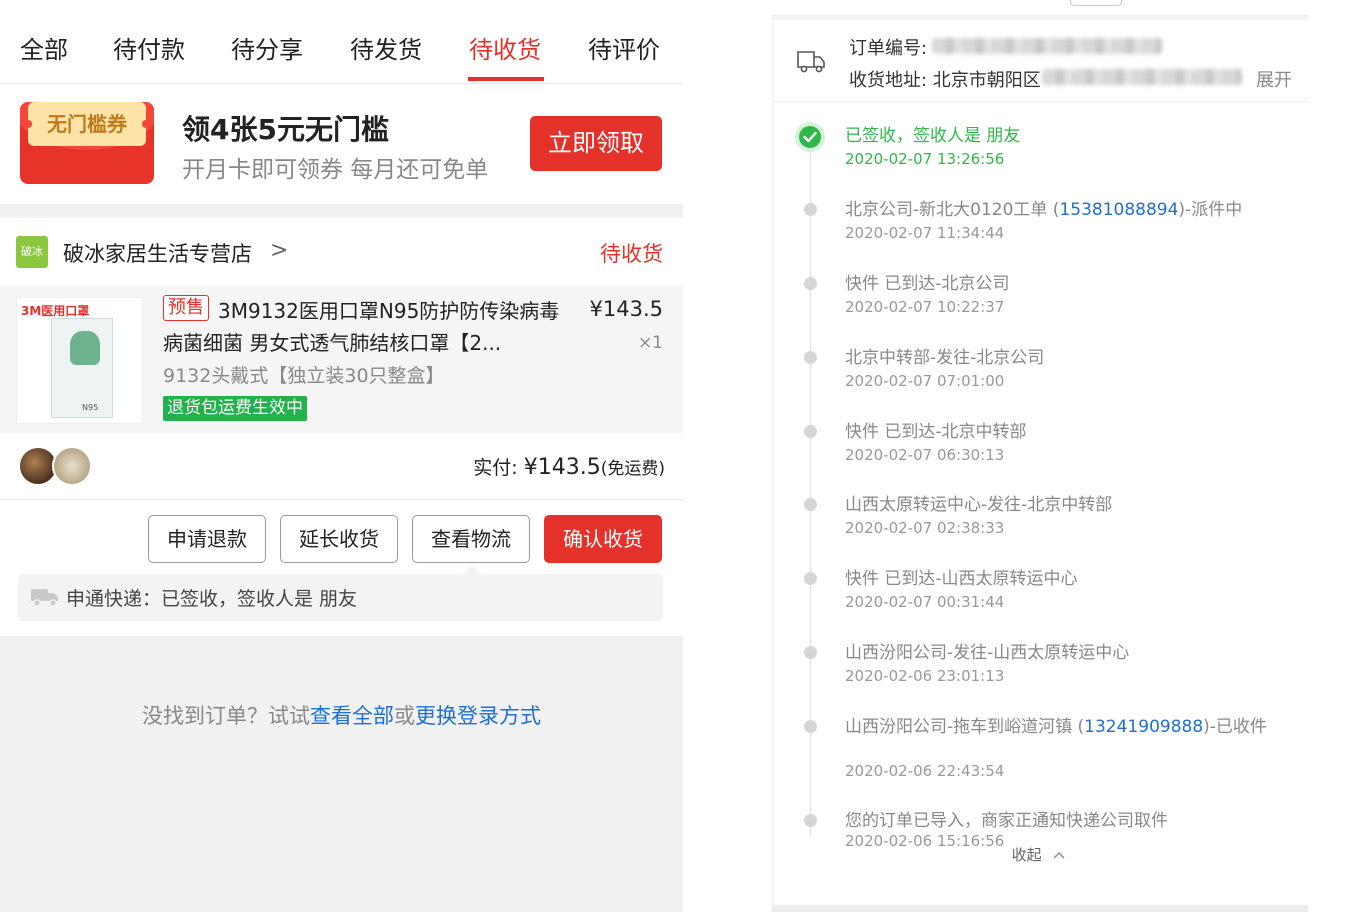 Image resolution: width=1371 pixels, height=912 pixels. What do you see at coordinates (925, 676) in the screenshot?
I see `timeline-event-time: 2020-02-06 23:01:13` at bounding box center [925, 676].